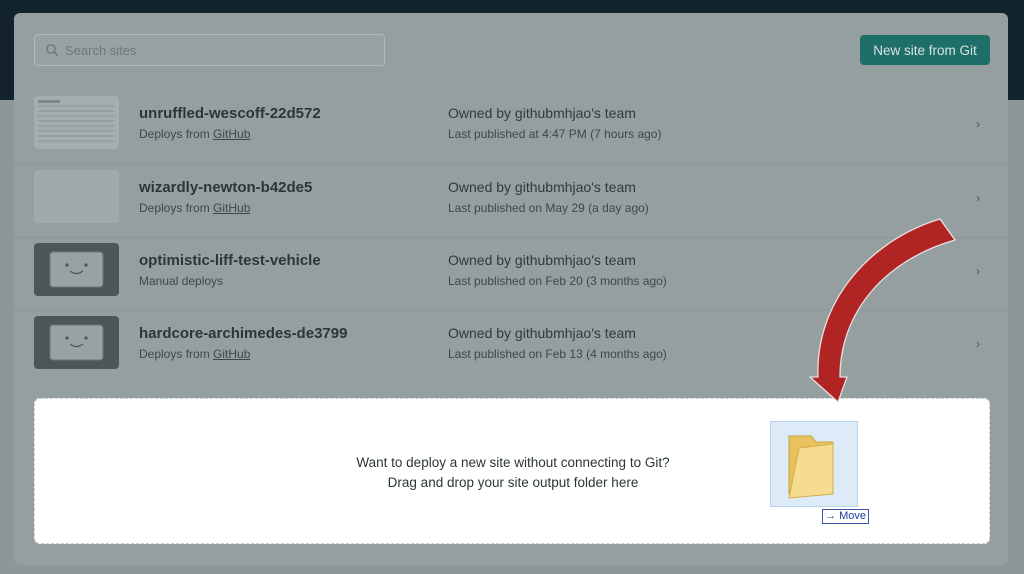  I want to click on deploy-source: Manual deploys, so click(181, 281).